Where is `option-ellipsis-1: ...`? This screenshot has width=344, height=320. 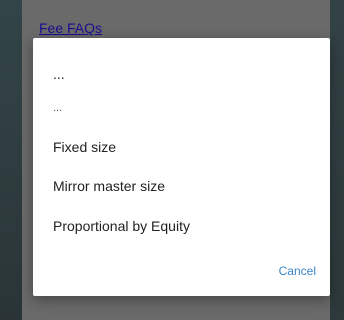 option-ellipsis-1: ... is located at coordinates (59, 74).